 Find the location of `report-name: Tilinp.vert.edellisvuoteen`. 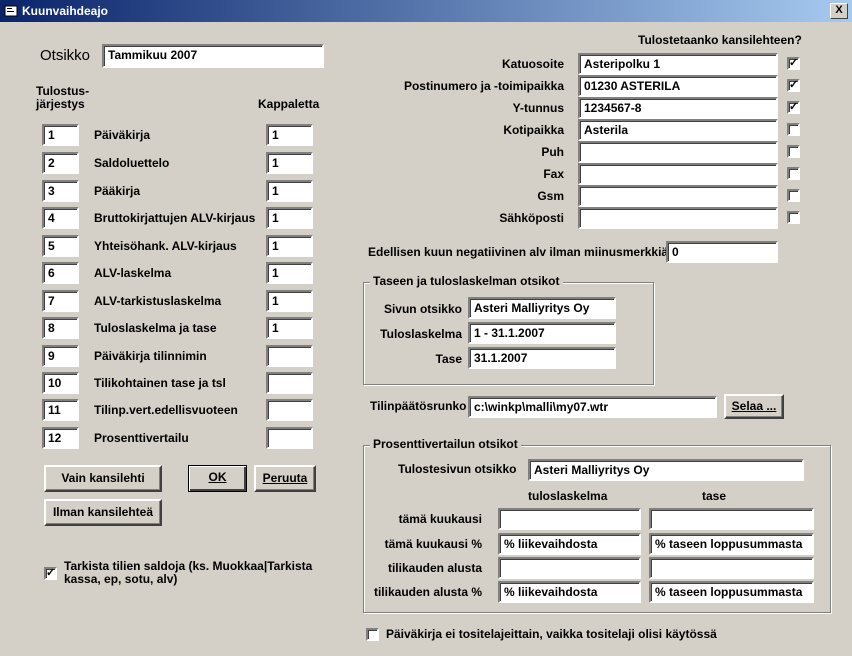

report-name: Tilinp.vert.edellisvuoteen is located at coordinates (166, 410).